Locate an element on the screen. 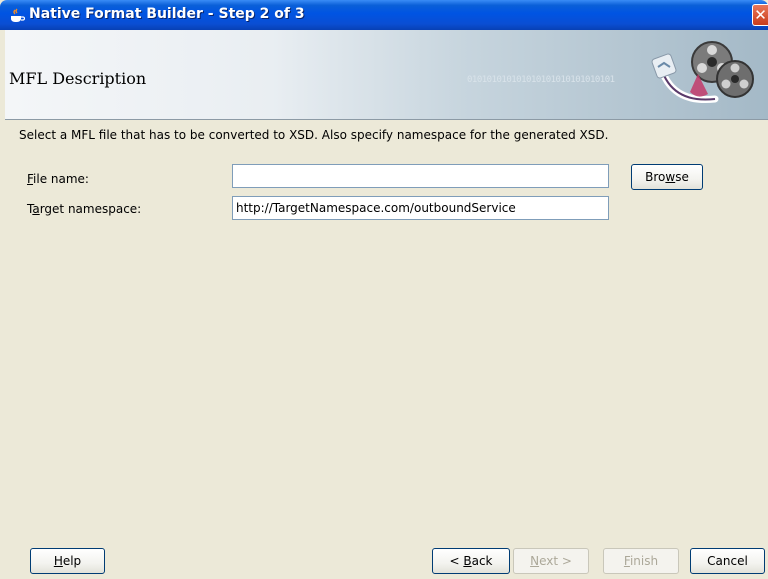  film-reel-icon is located at coordinates (702, 72).